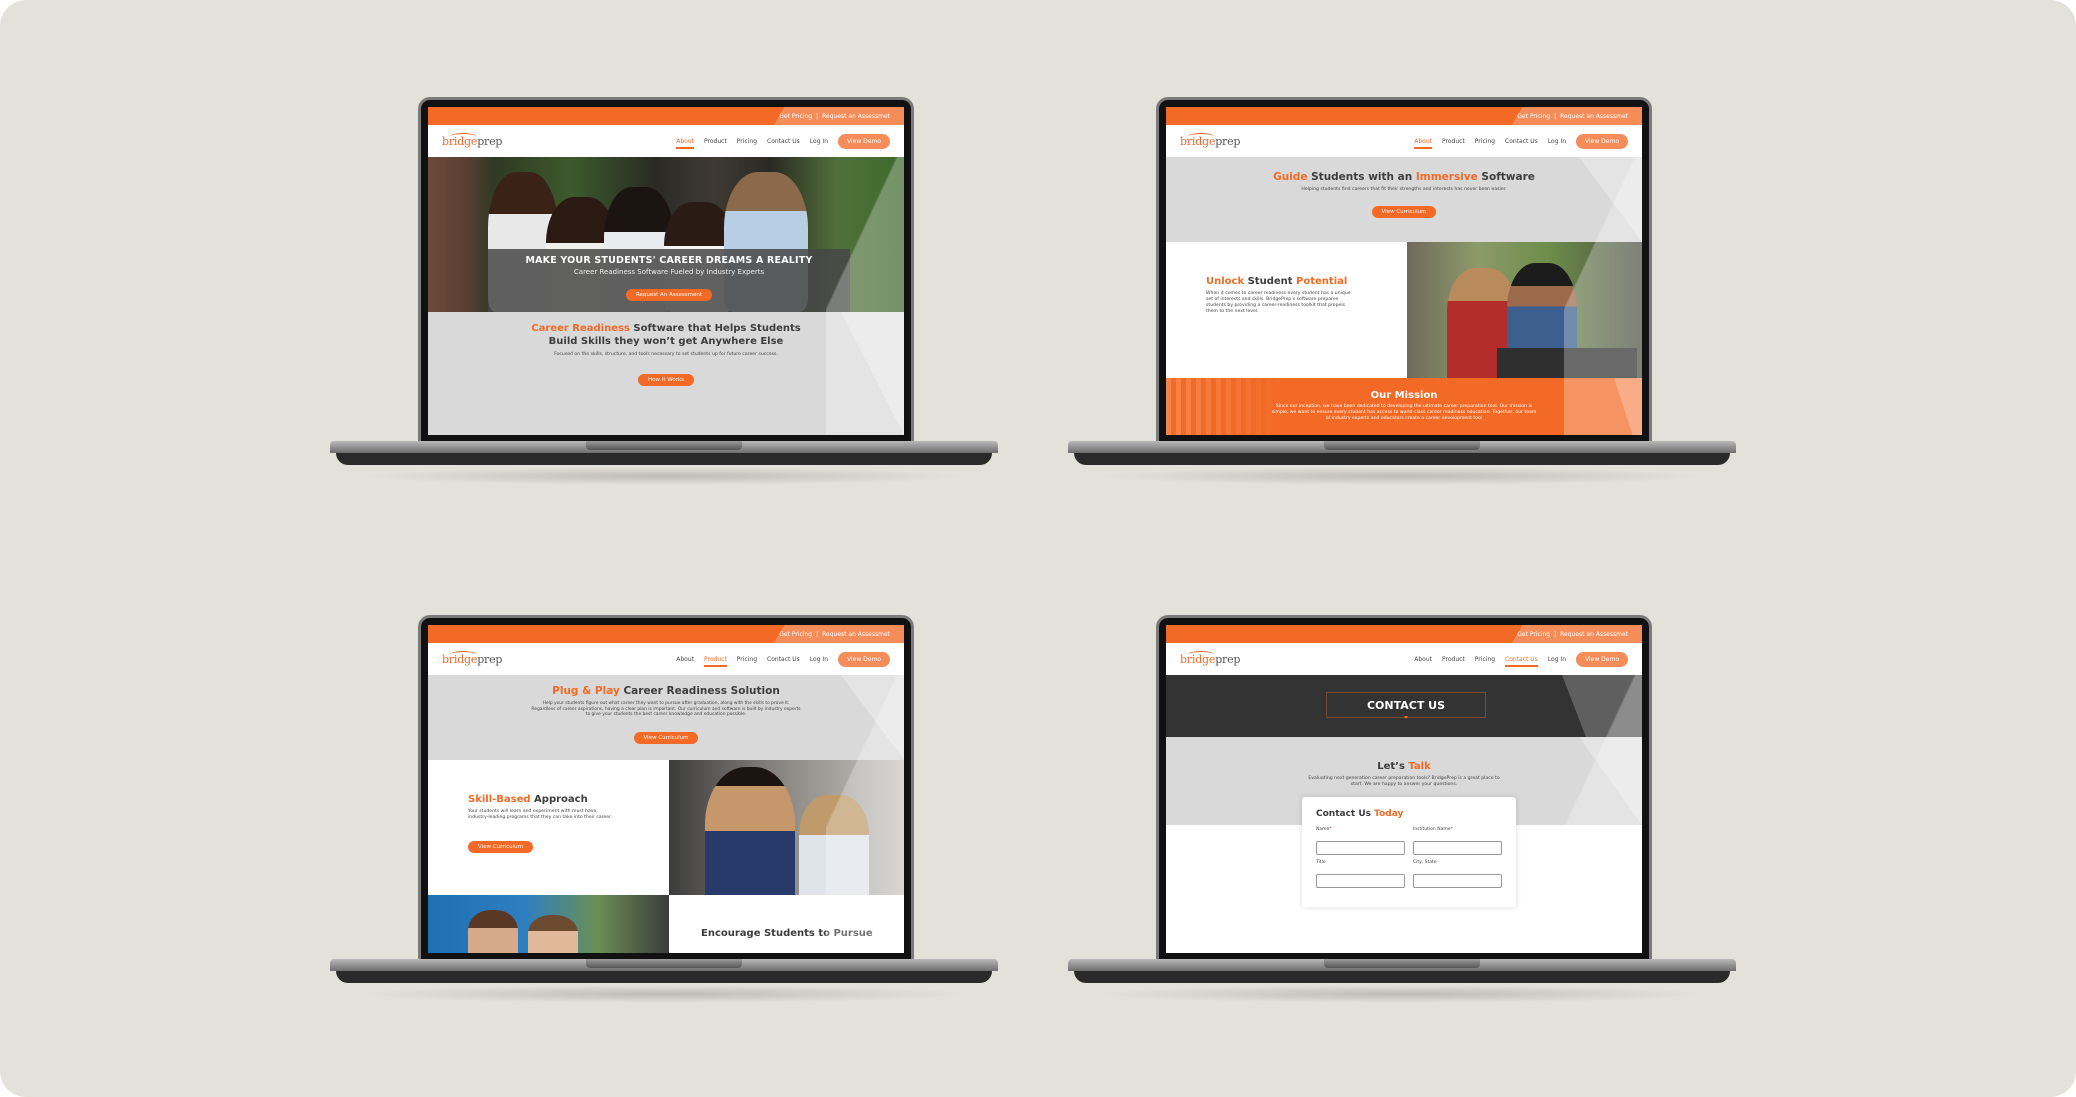 This screenshot has height=1097, width=2076. Describe the element at coordinates (666, 691) in the screenshot. I see `hero-title: Plug & Play Career Readiness Solution` at that location.